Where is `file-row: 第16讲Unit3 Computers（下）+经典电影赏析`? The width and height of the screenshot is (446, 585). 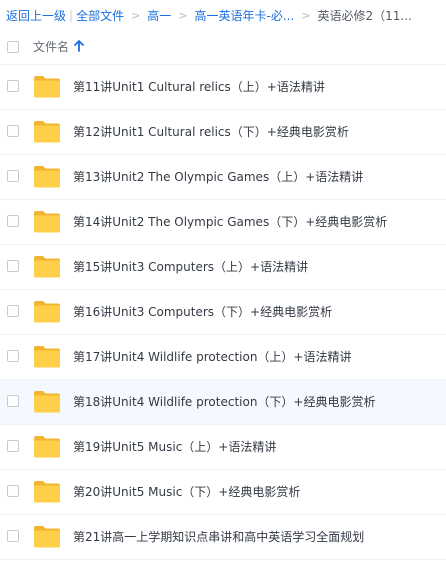 file-row: 第16讲Unit3 Computers（下）+经典电影赏析 is located at coordinates (223, 312).